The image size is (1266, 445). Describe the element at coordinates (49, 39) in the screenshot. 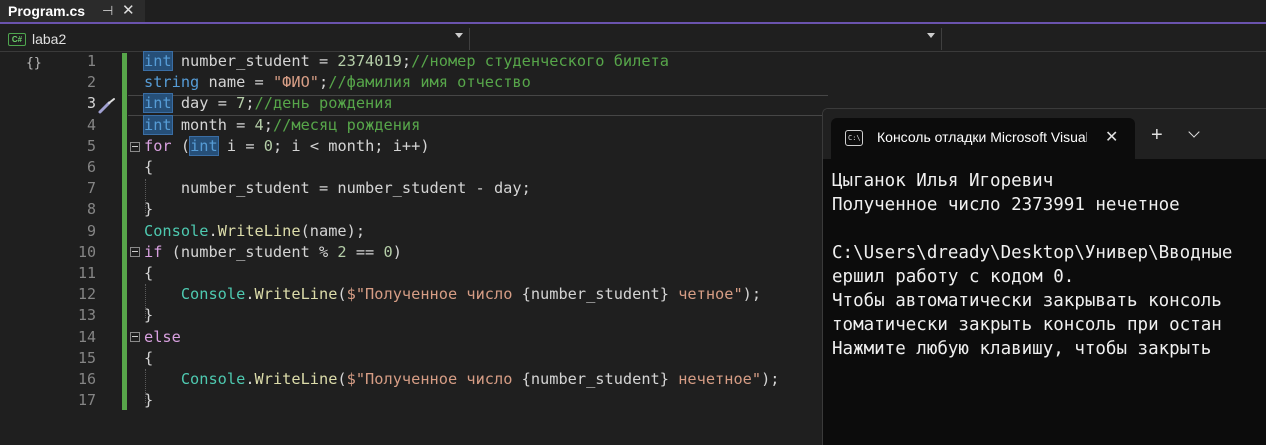

I see `project-name: laba2` at that location.